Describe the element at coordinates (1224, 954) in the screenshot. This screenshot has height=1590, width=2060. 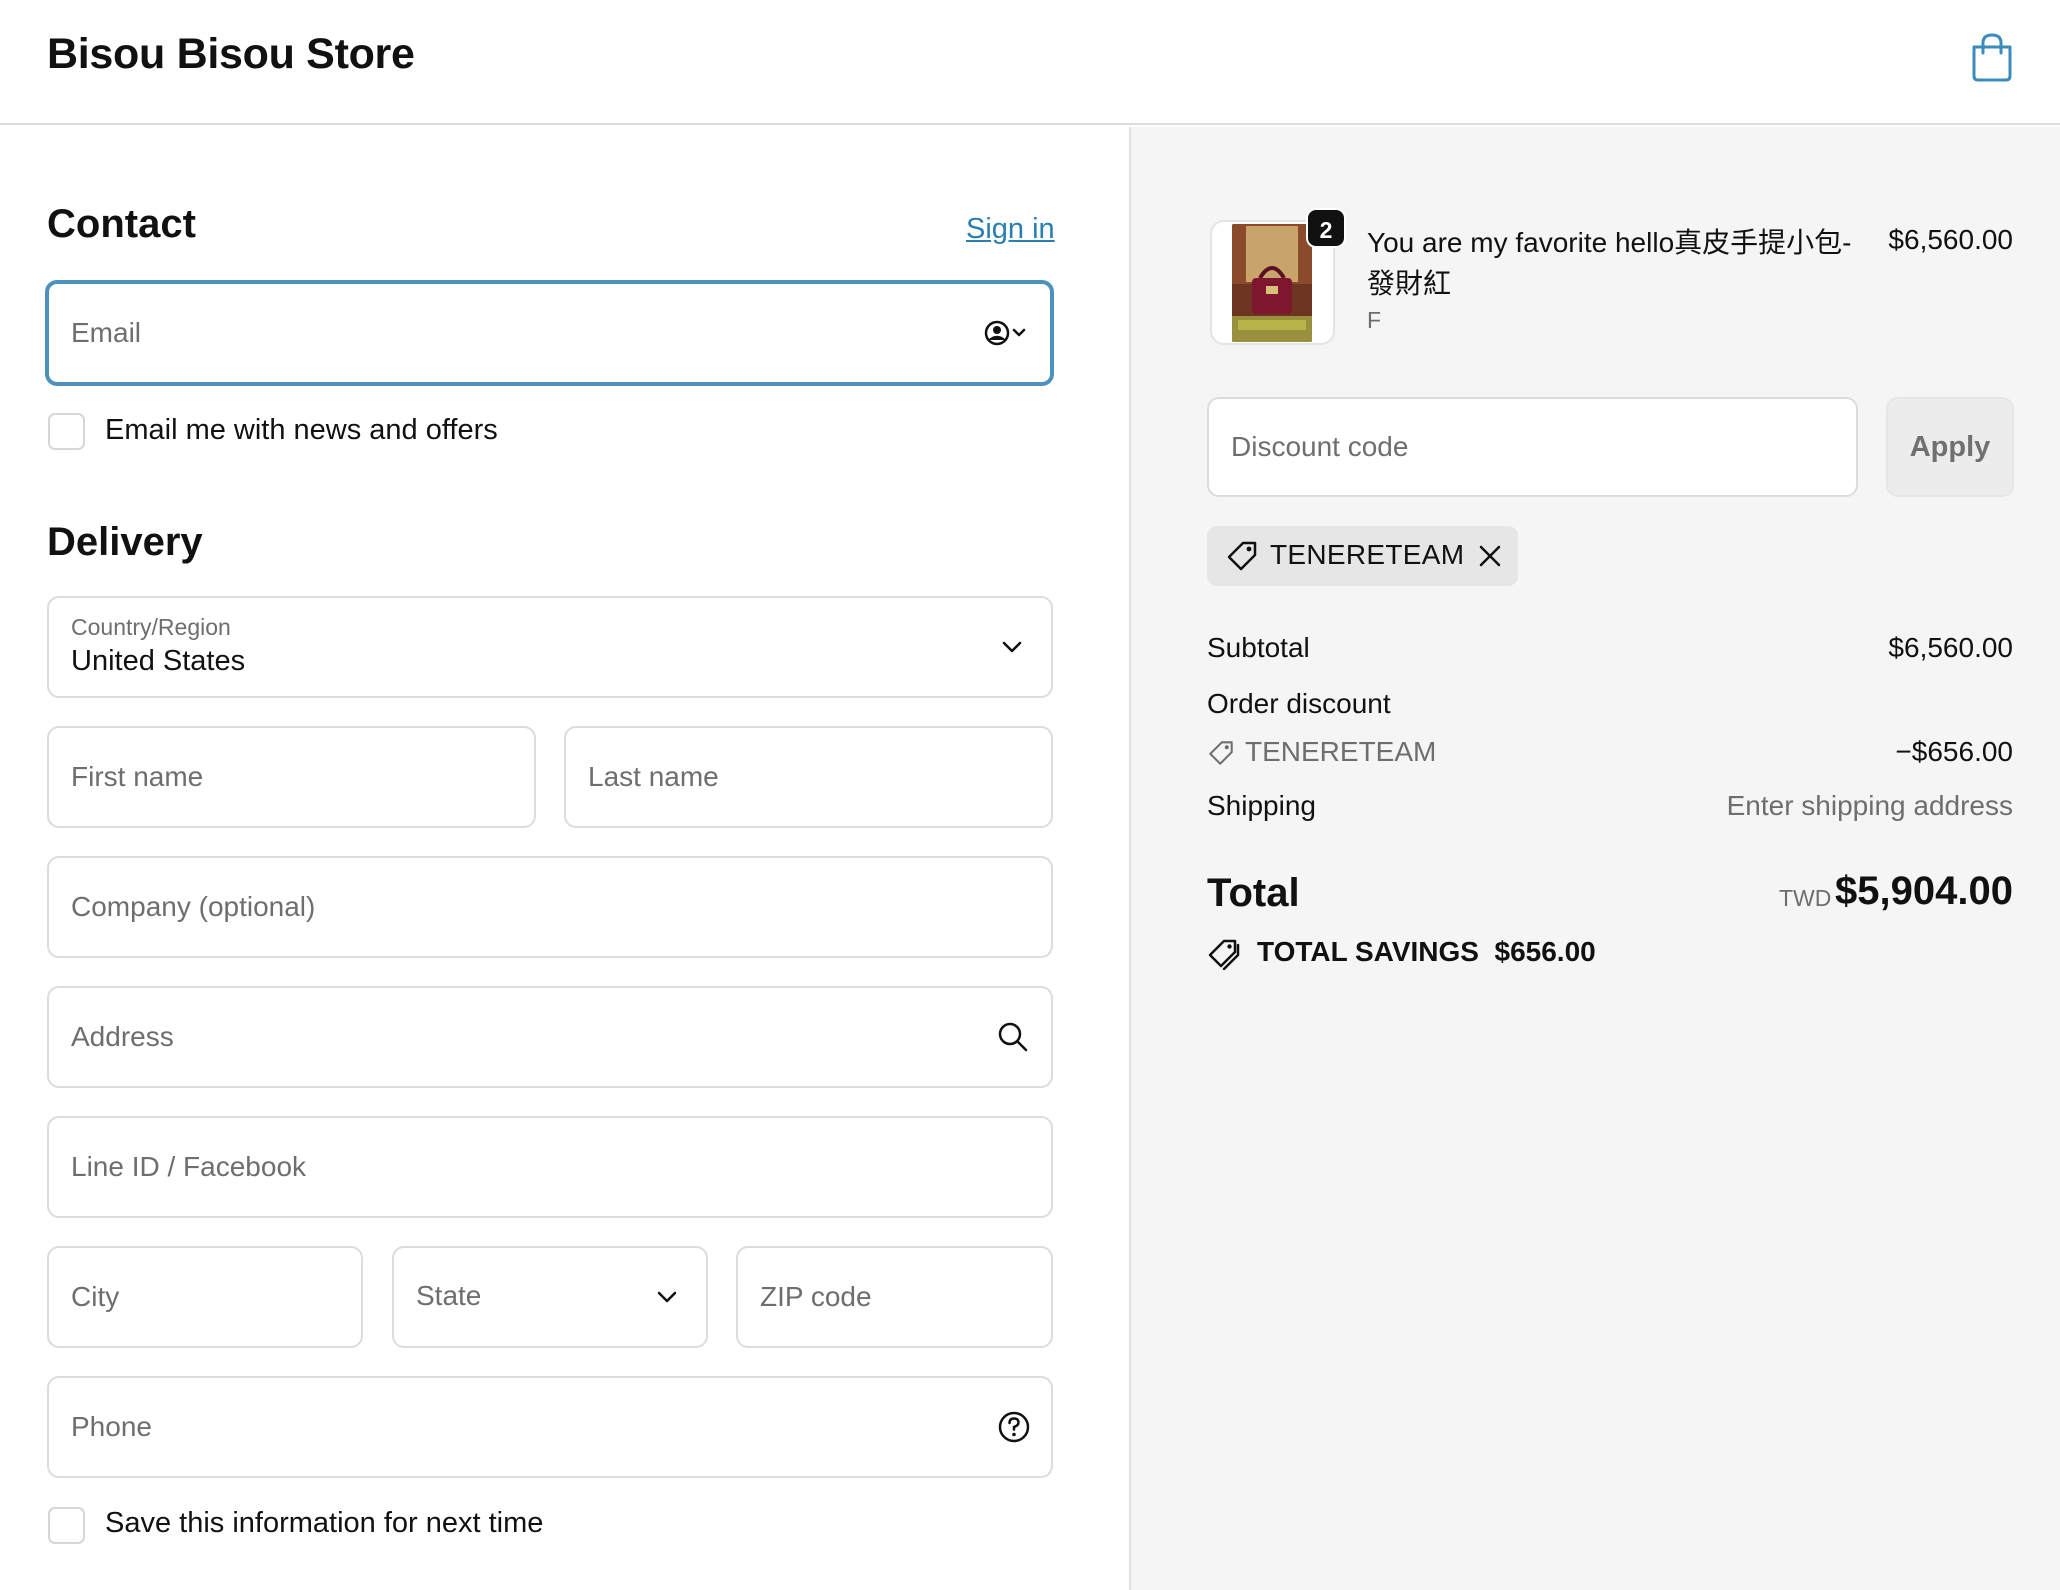
I see `savings-tags-icon` at that location.